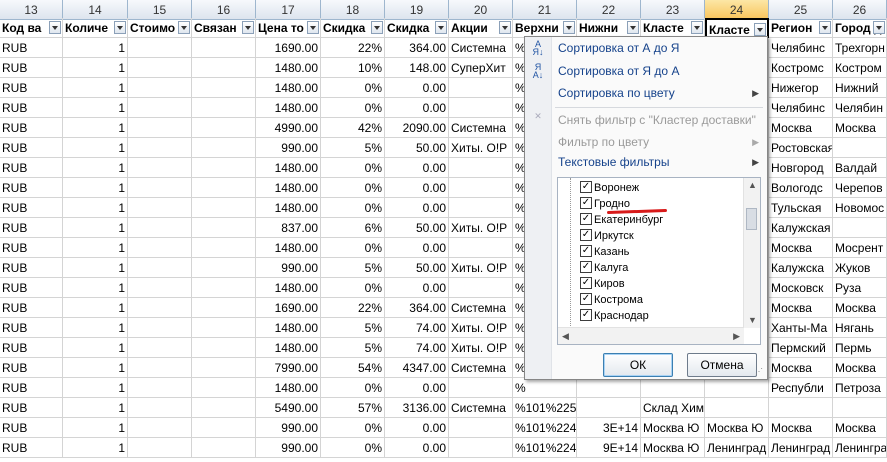  I want to click on scroll-up-icon: ▲, so click(752, 185).